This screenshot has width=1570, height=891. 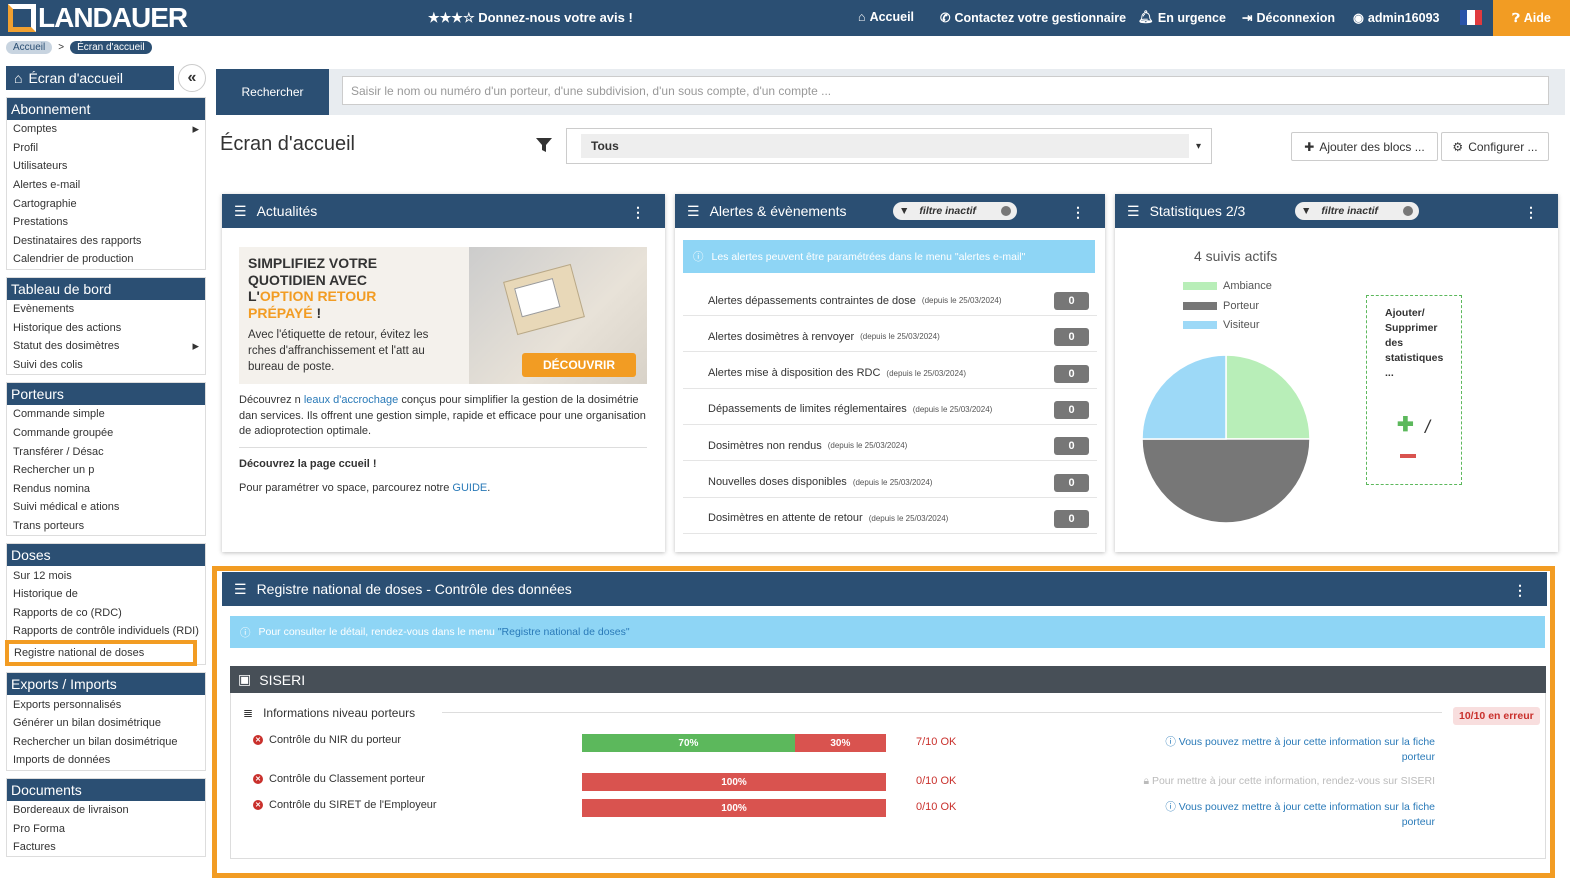 What do you see at coordinates (98, 17) in the screenshot?
I see `landauer-logo: LANDAUER` at bounding box center [98, 17].